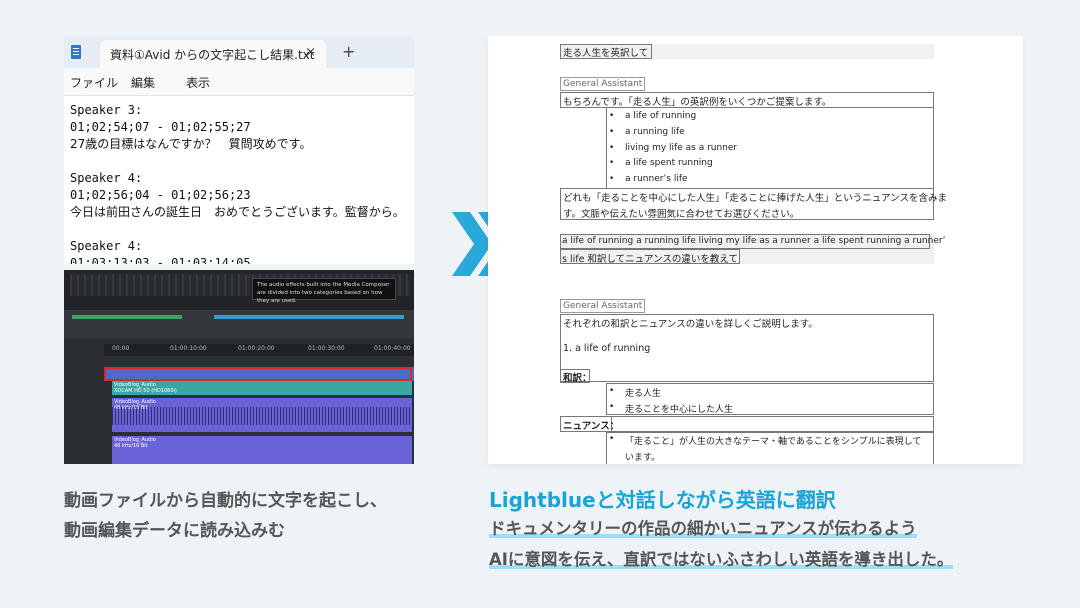 The height and width of the screenshot is (608, 1080). Describe the element at coordinates (121, 348) in the screenshot. I see `timecode-label: 00:00` at that location.